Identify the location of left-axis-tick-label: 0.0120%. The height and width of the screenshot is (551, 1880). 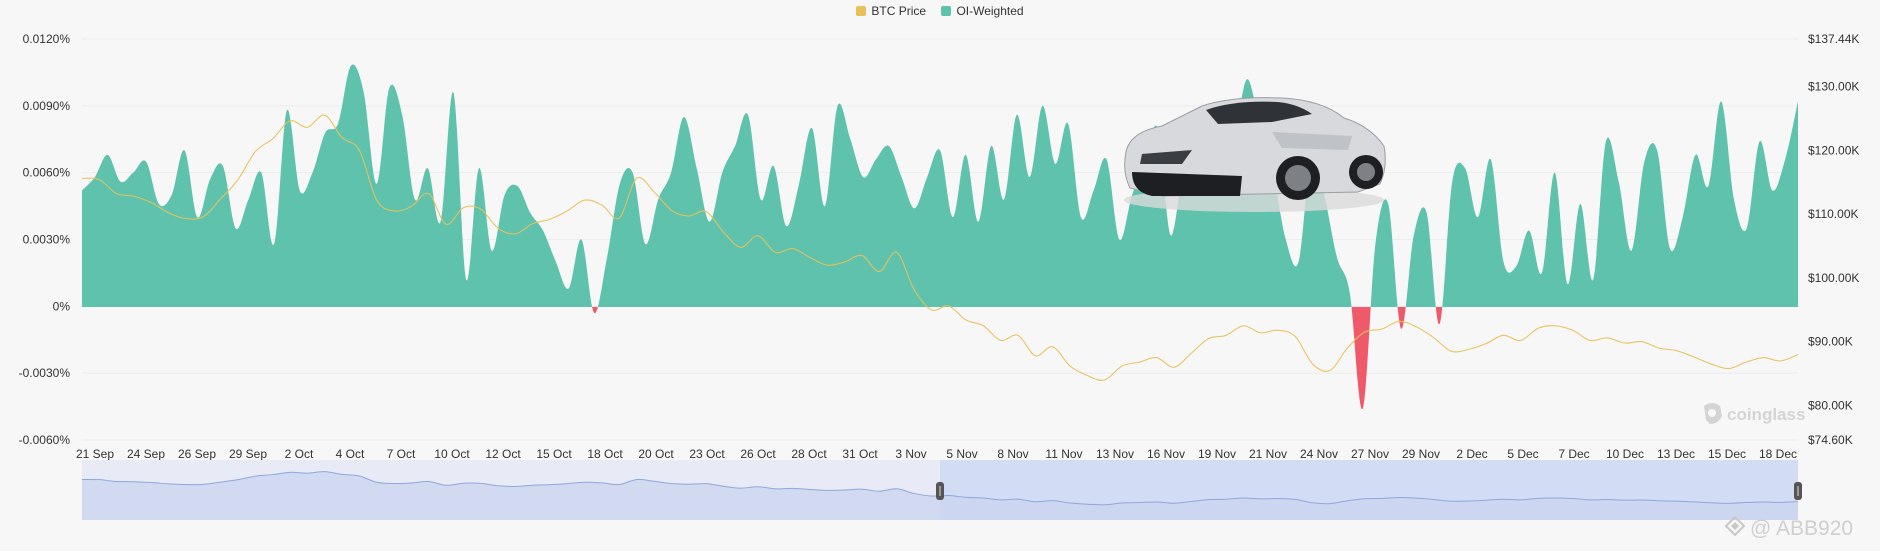
(47, 39).